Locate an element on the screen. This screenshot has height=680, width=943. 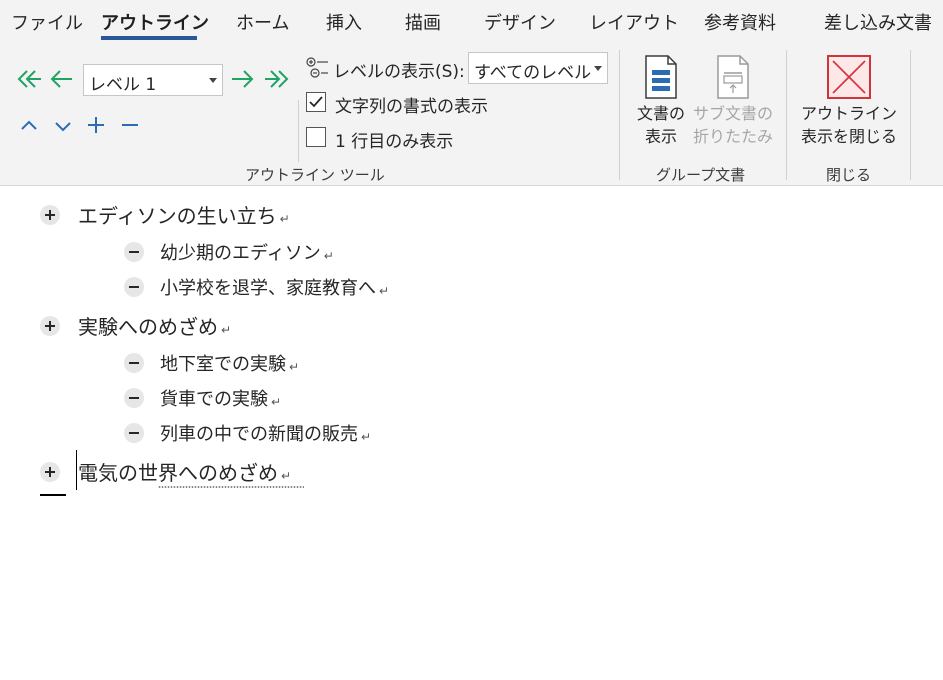
show-text-formatting-label: 文字列の書式の表示 is located at coordinates (411, 104).